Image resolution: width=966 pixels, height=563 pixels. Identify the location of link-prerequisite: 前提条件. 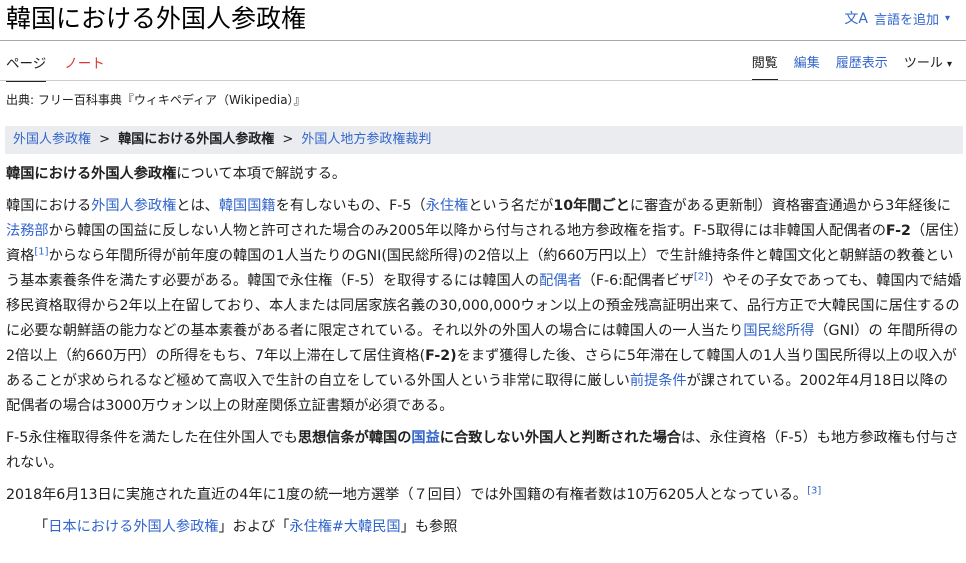
(658, 381).